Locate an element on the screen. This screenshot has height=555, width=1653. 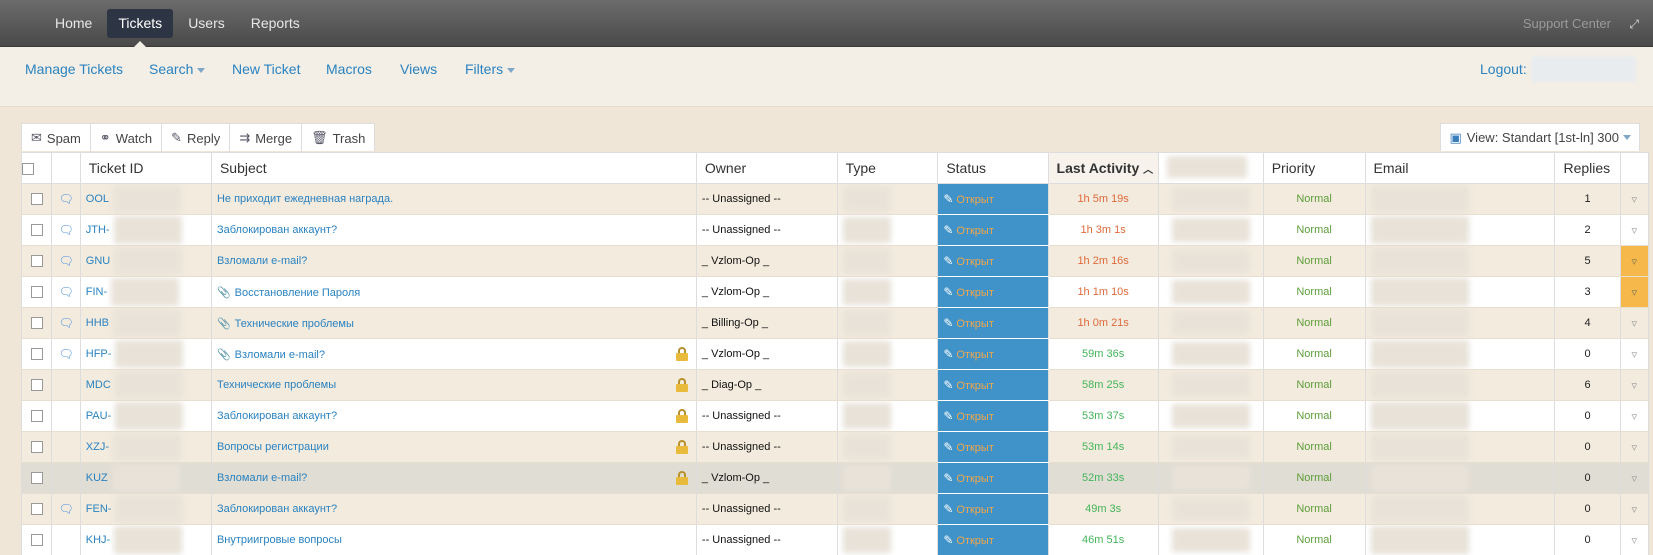
subject-link: Не приходит ежедневная награда. is located at coordinates (305, 199).